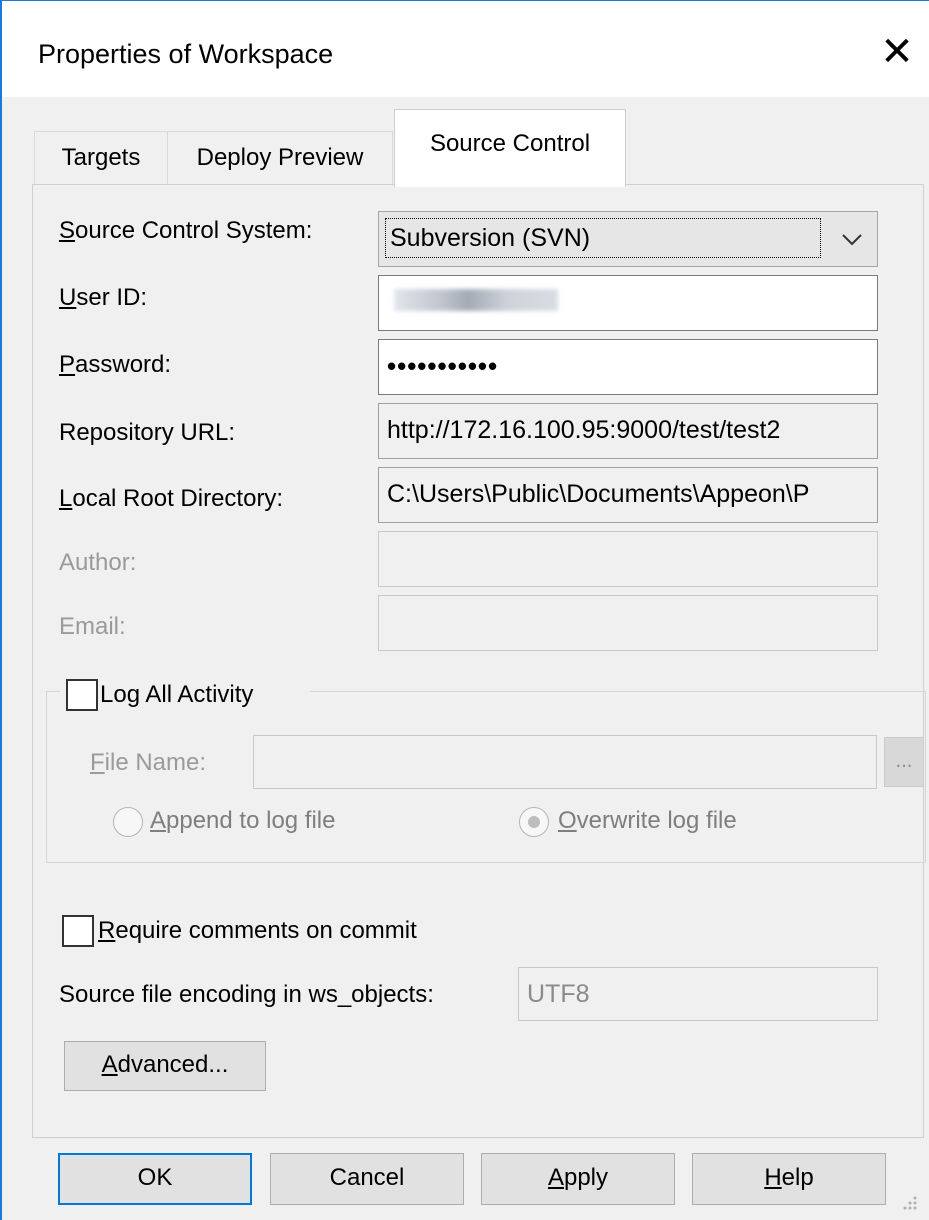  Describe the element at coordinates (280, 157) in the screenshot. I see `tab-label: Deploy Preview` at that location.